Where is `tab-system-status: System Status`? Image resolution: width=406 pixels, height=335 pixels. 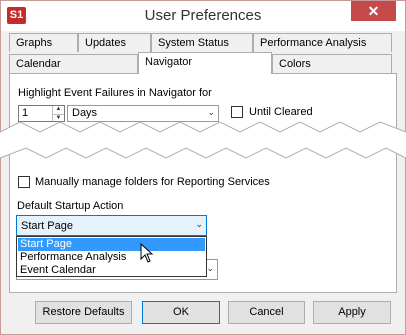
tab-system-status: System Status is located at coordinates (202, 42).